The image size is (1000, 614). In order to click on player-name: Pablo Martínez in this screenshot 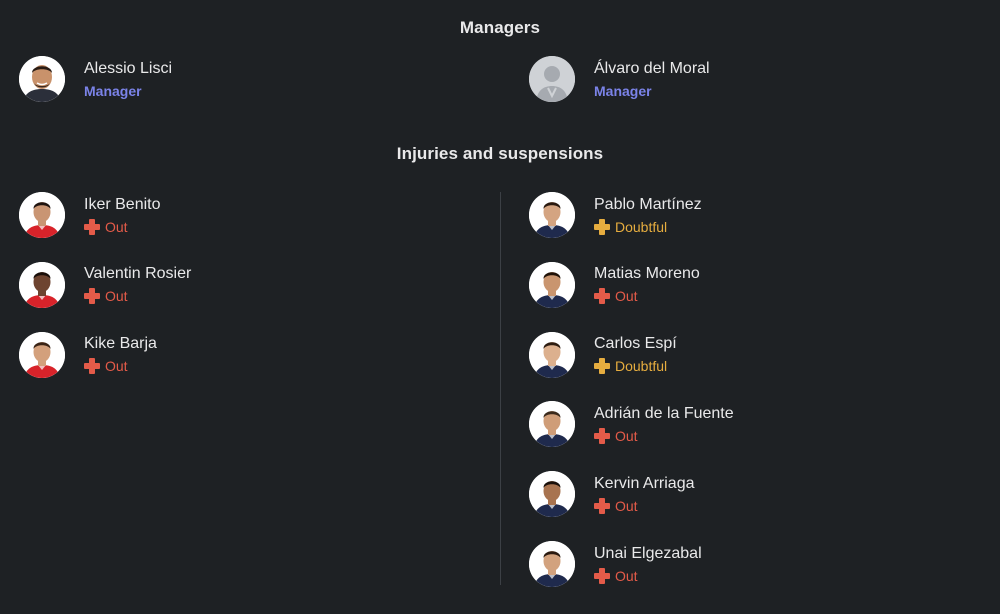, I will do `click(648, 204)`.